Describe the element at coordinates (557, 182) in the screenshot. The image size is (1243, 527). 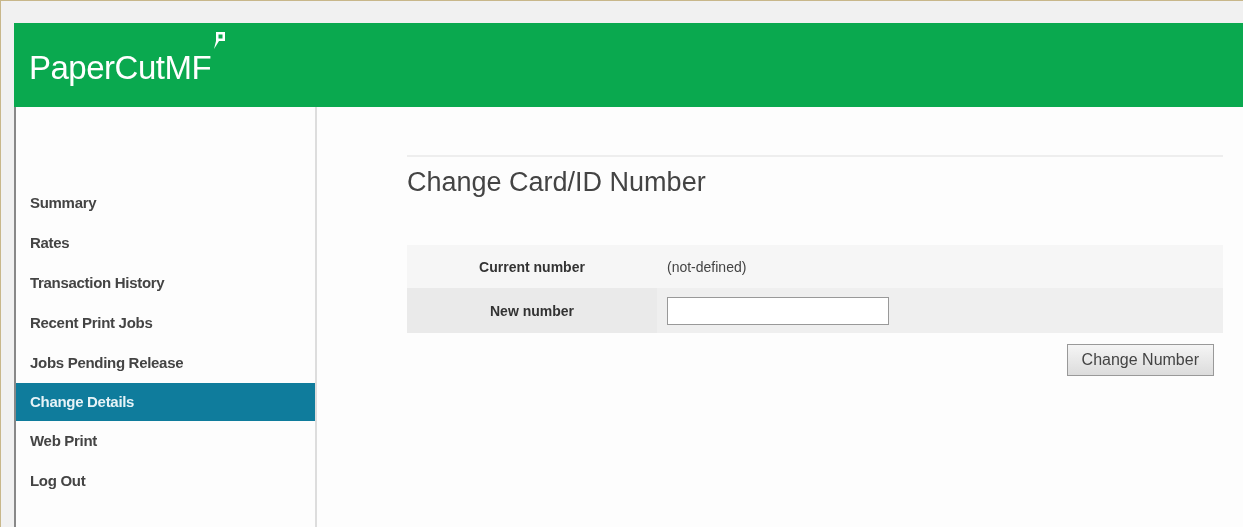
I see `page-title: Change Card/ID Number` at that location.